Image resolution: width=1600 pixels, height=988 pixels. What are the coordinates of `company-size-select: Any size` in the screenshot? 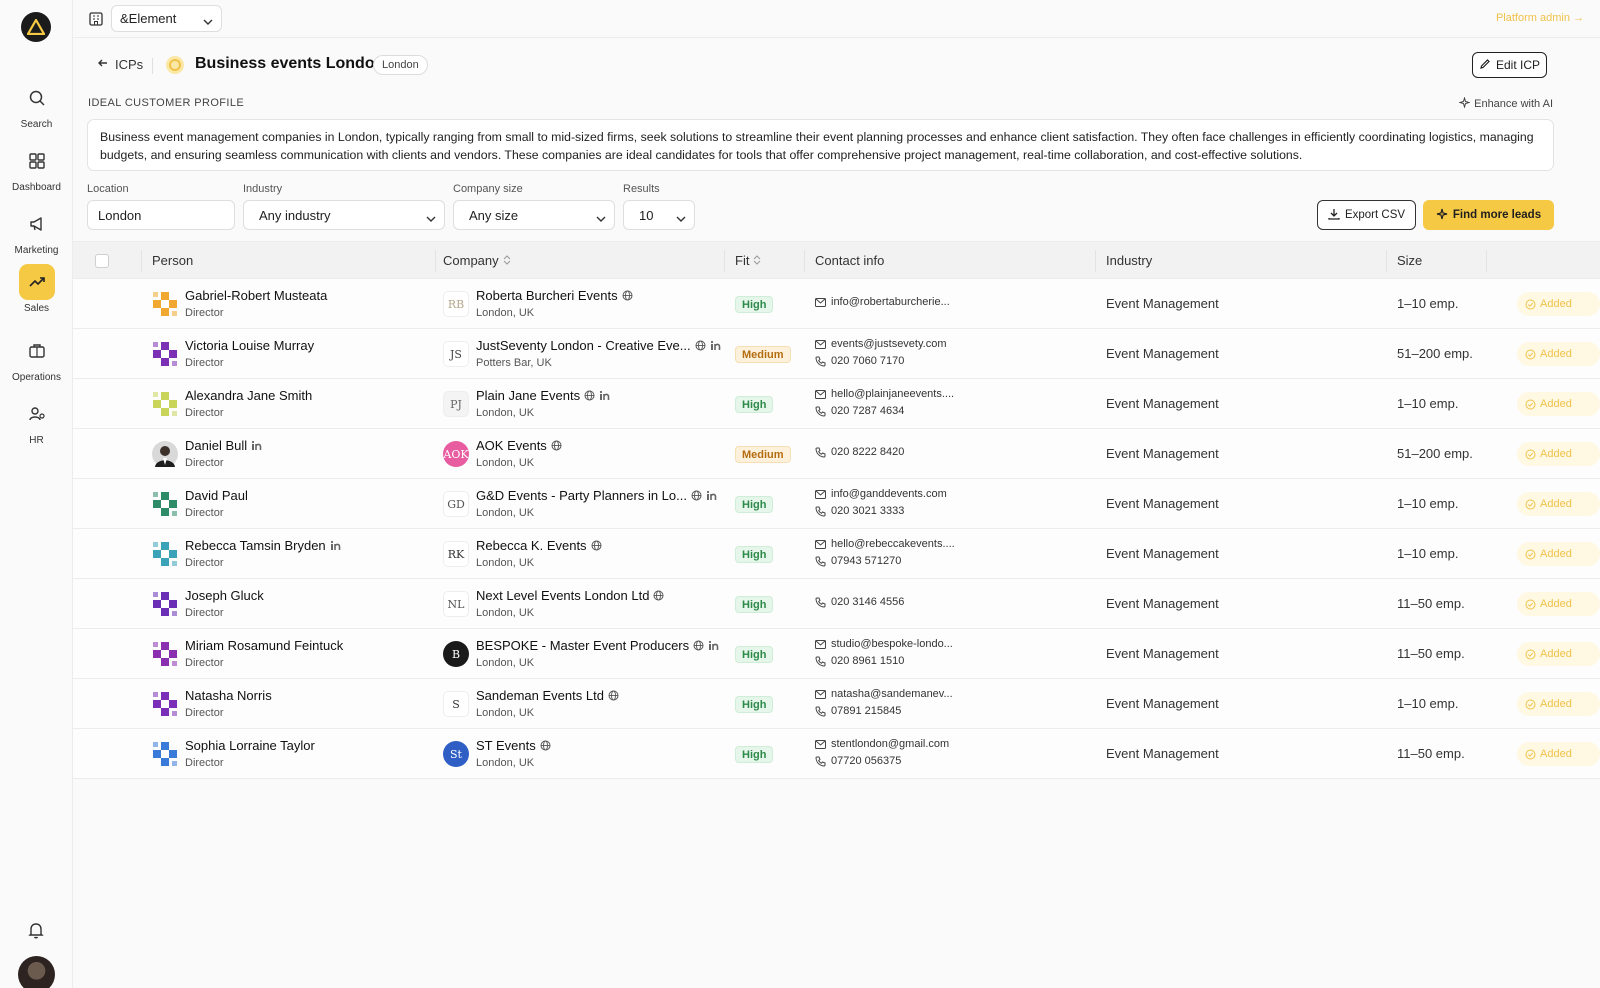 It's located at (534, 215).